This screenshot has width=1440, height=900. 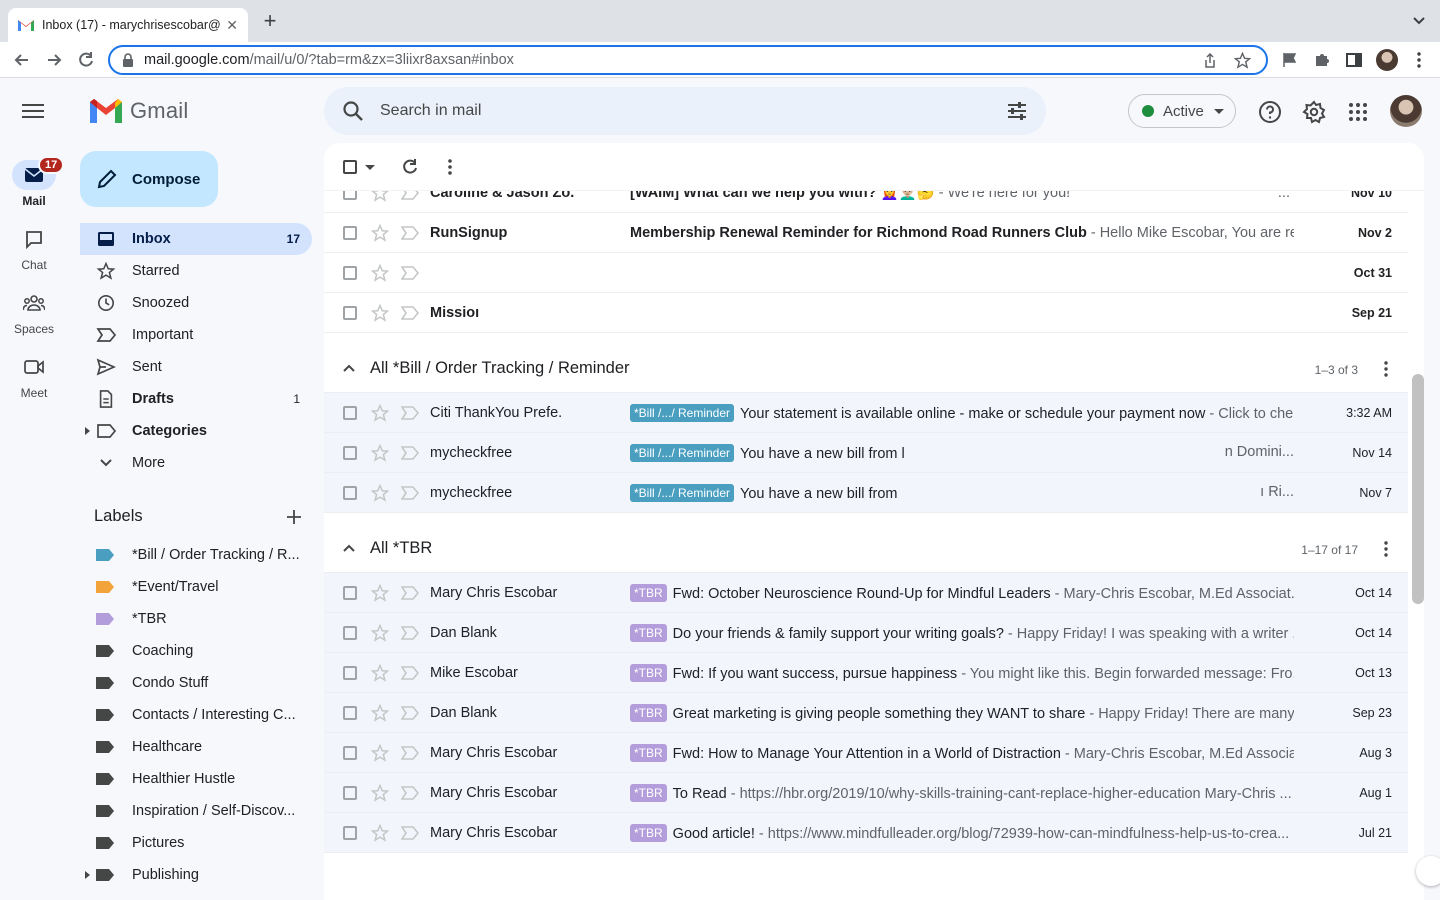 I want to click on main-menu-icon, so click(x=33, y=111).